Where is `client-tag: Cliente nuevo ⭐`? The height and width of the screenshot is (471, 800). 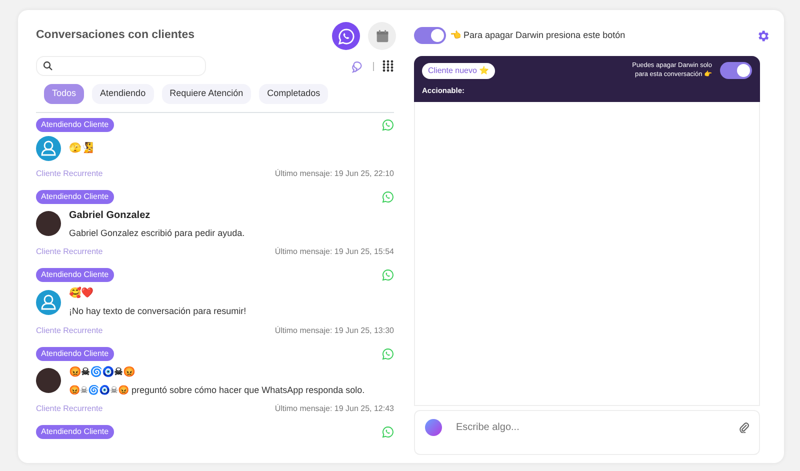 client-tag: Cliente nuevo ⭐ is located at coordinates (459, 70).